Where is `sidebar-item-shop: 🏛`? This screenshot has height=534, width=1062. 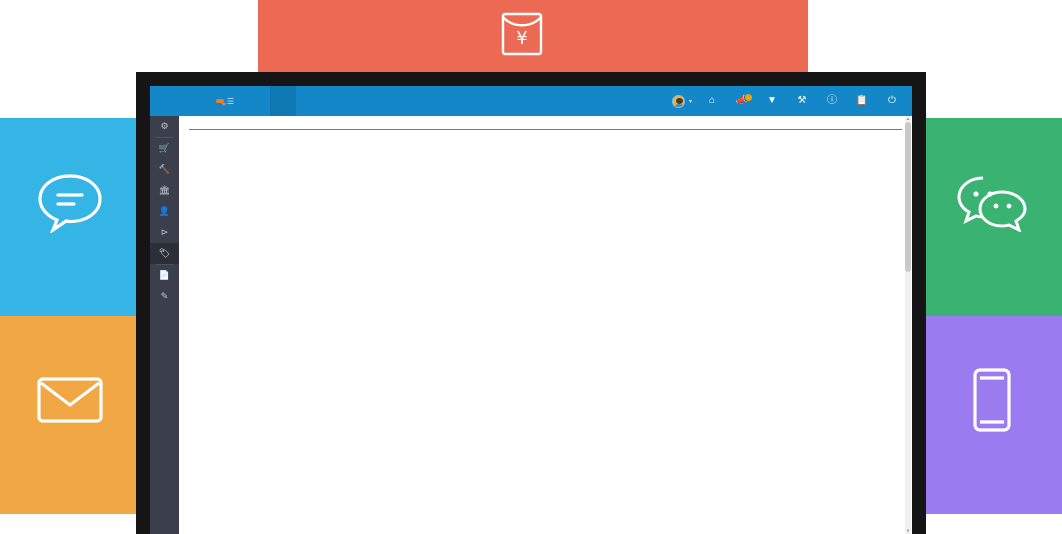 sidebar-item-shop: 🏛 is located at coordinates (164, 190).